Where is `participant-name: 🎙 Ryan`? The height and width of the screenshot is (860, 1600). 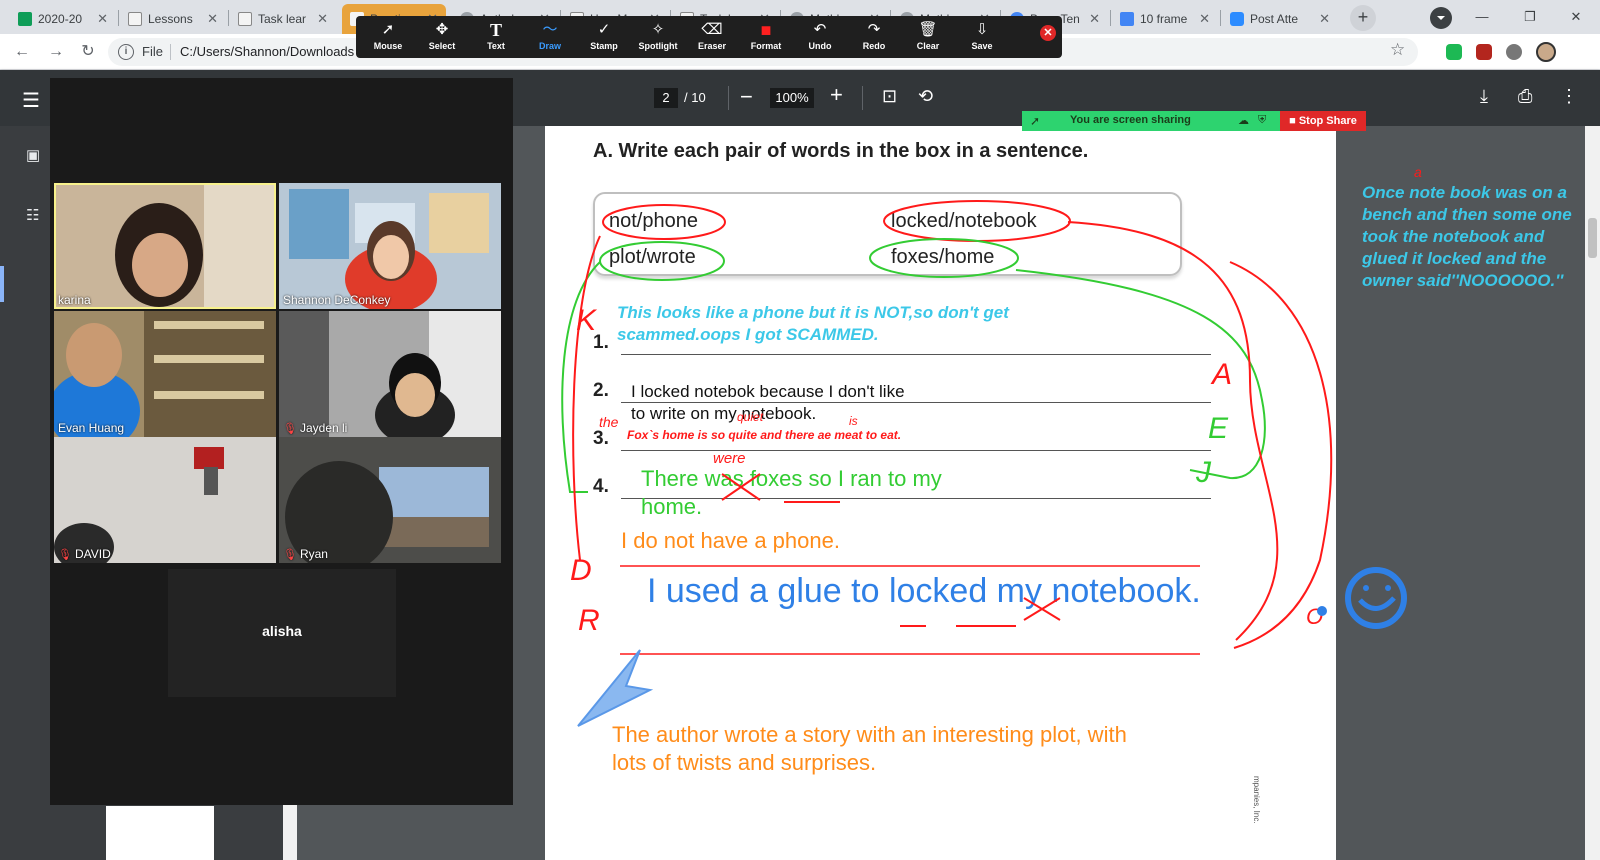 participant-name: 🎙 Ryan is located at coordinates (305, 554).